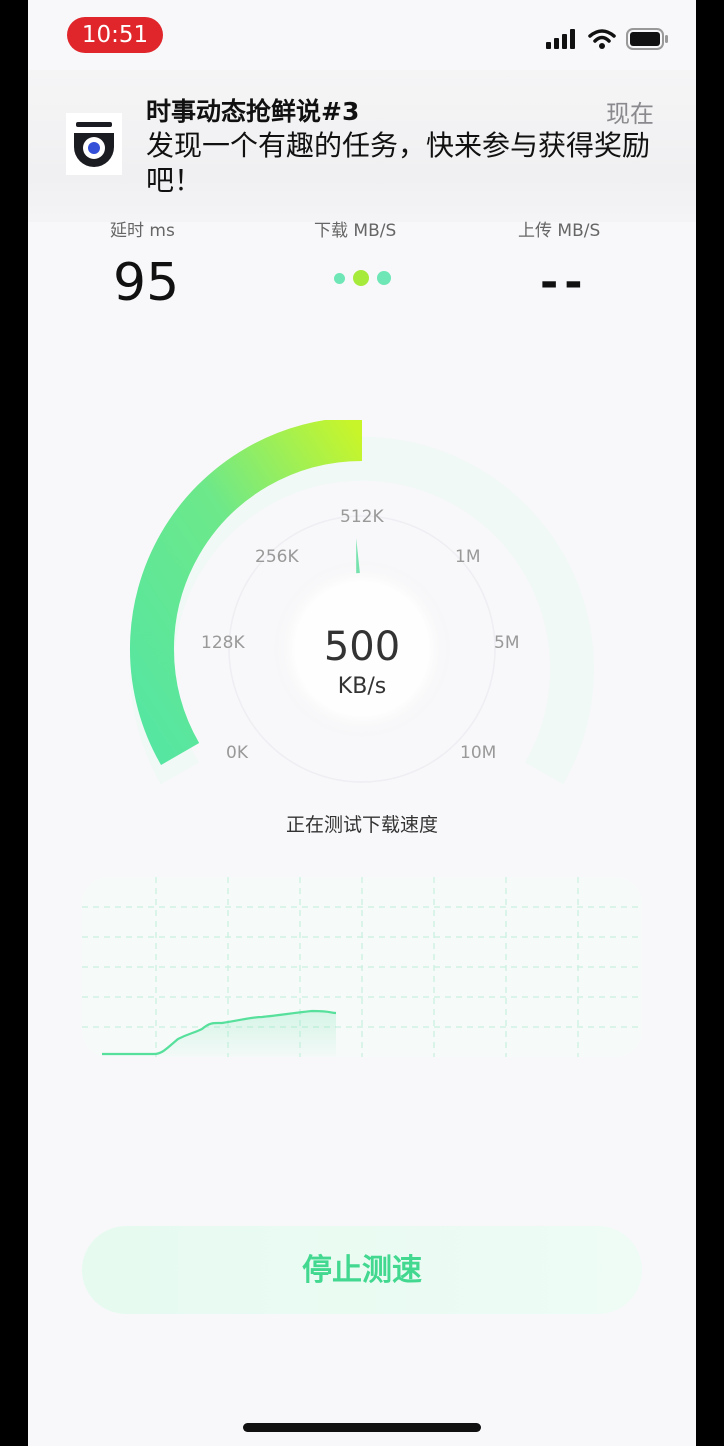 Image resolution: width=724 pixels, height=1446 pixels. Describe the element at coordinates (358, 556) in the screenshot. I see `gauge-needle` at that location.